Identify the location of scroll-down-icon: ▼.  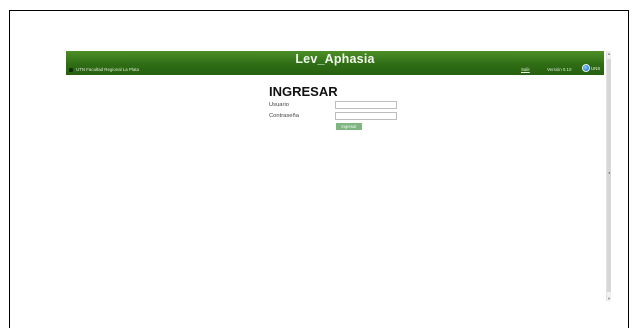
(609, 298).